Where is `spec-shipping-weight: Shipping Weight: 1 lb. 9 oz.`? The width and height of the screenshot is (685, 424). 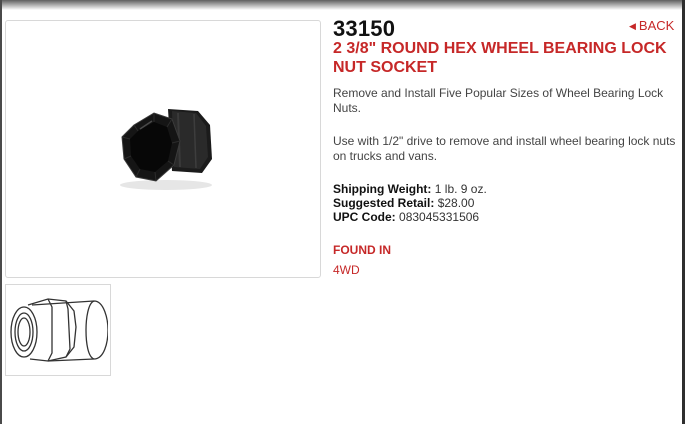 spec-shipping-weight: Shipping Weight: 1 lb. 9 oz. is located at coordinates (410, 189).